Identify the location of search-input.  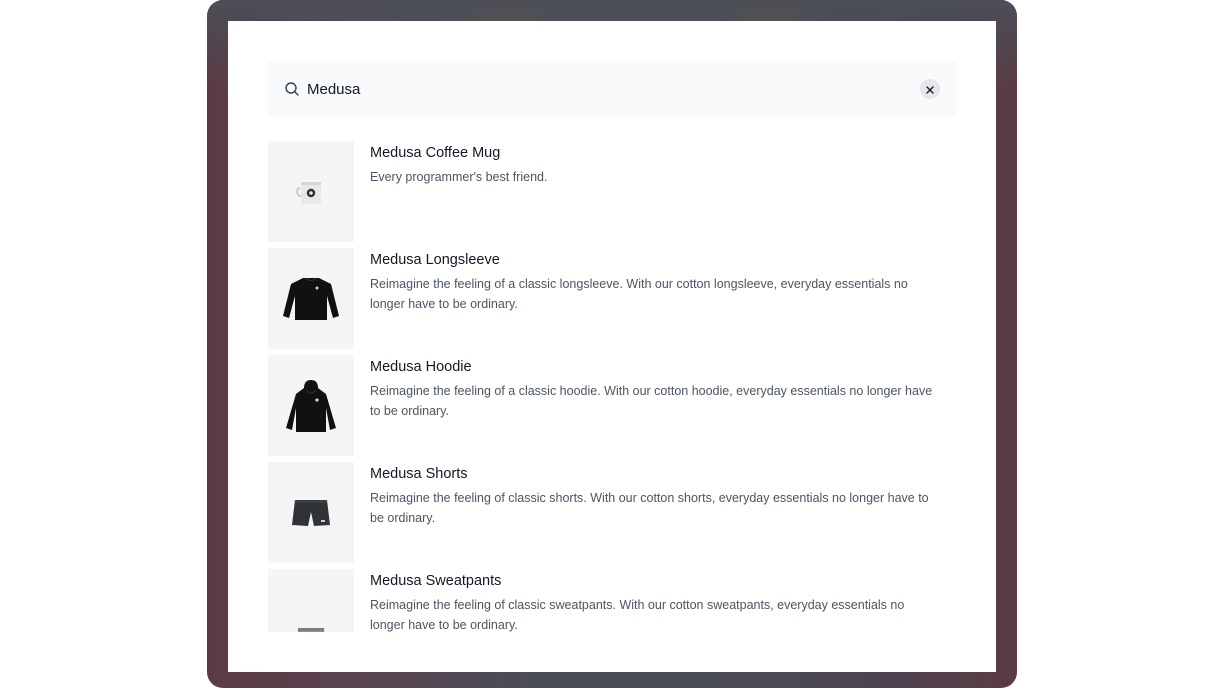
(607, 89).